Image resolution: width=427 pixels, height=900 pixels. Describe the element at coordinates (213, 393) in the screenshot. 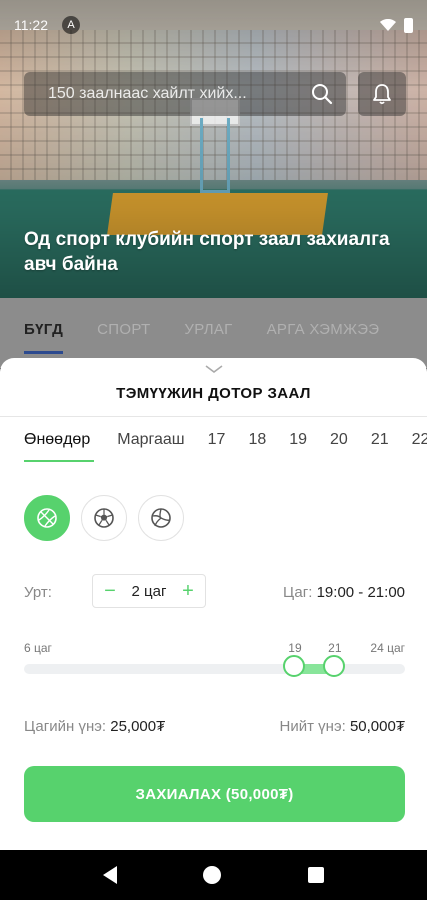

I see `venue-title: ТЭМҮҮЖИН ДОТОР ЗААЛ` at that location.